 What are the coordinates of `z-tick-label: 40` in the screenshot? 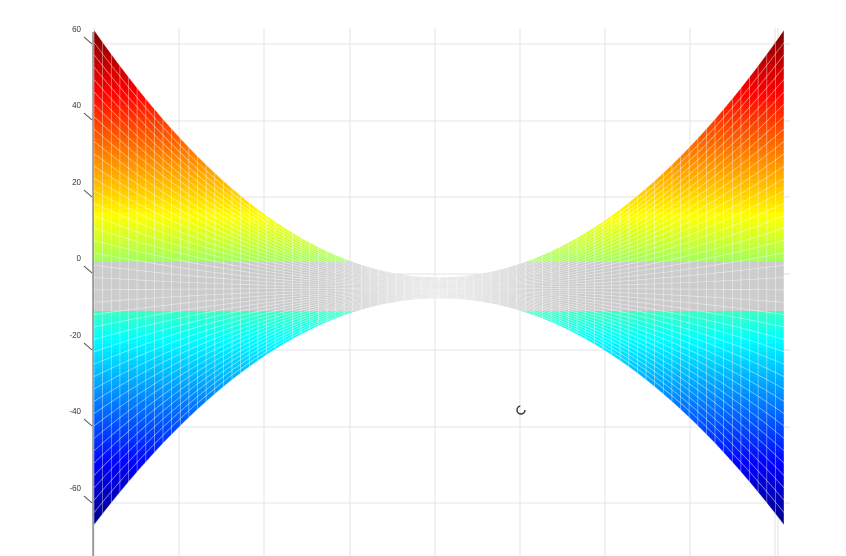 It's located at (76, 105).